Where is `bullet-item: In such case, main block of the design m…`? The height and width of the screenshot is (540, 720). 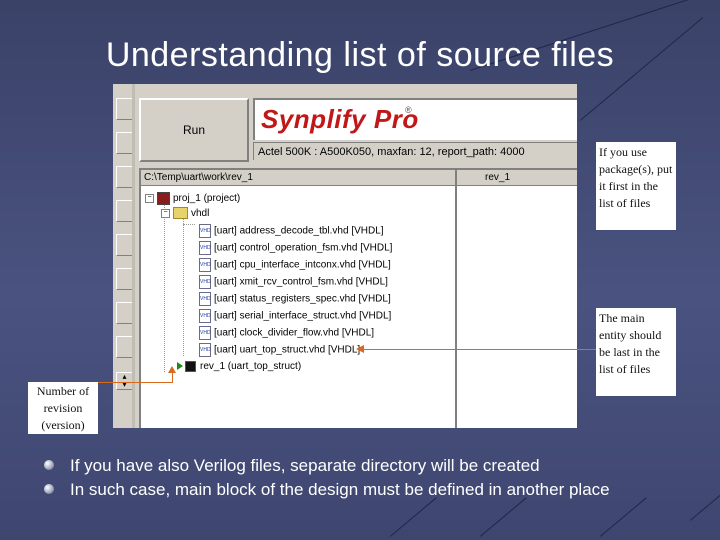 bullet-item: In such case, main block of the design m… is located at coordinates (364, 490).